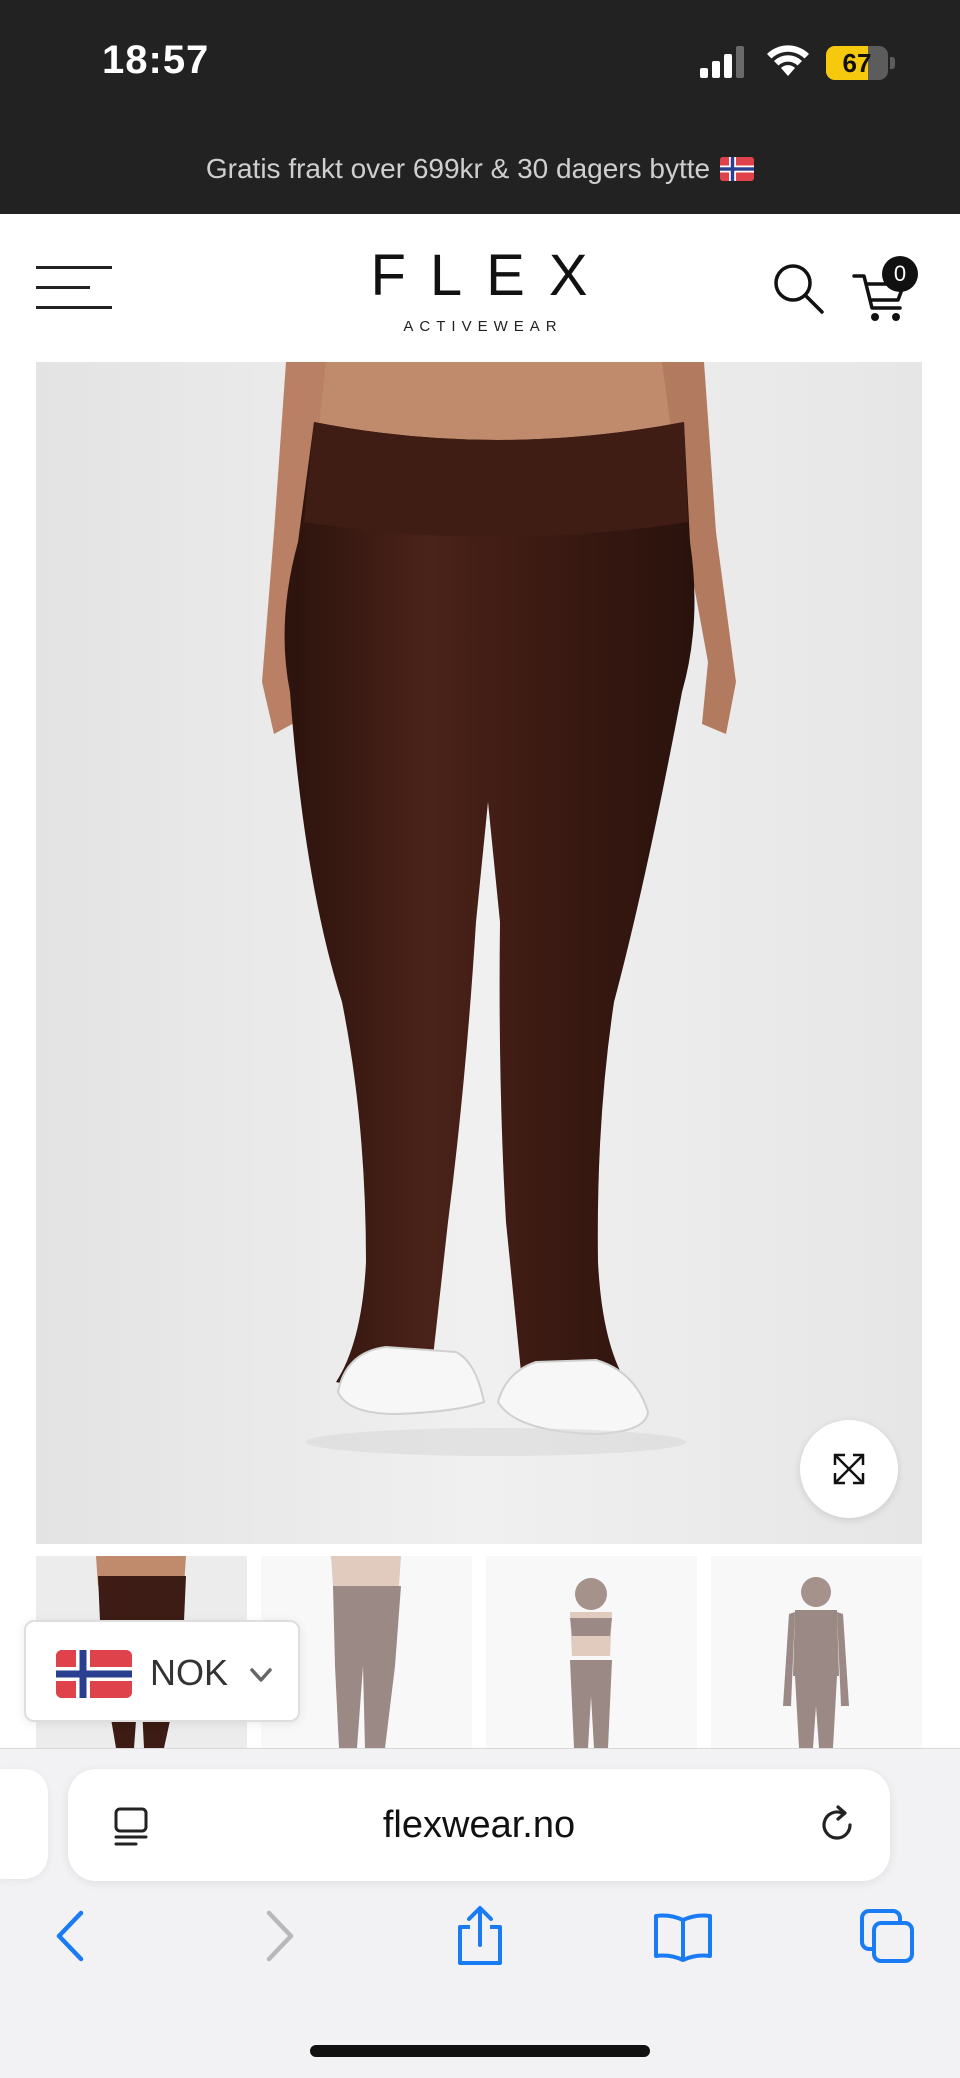 Image resolution: width=960 pixels, height=2078 pixels. I want to click on previous-tab-peek, so click(24, 1824).